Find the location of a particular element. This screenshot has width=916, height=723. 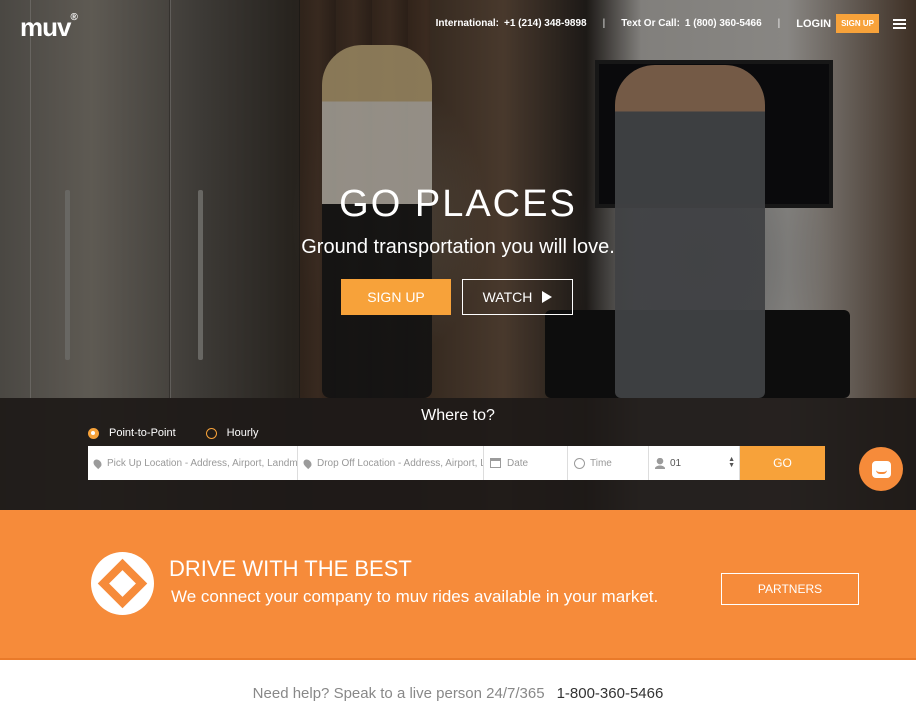

passenger-count: 01 is located at coordinates (676, 463).